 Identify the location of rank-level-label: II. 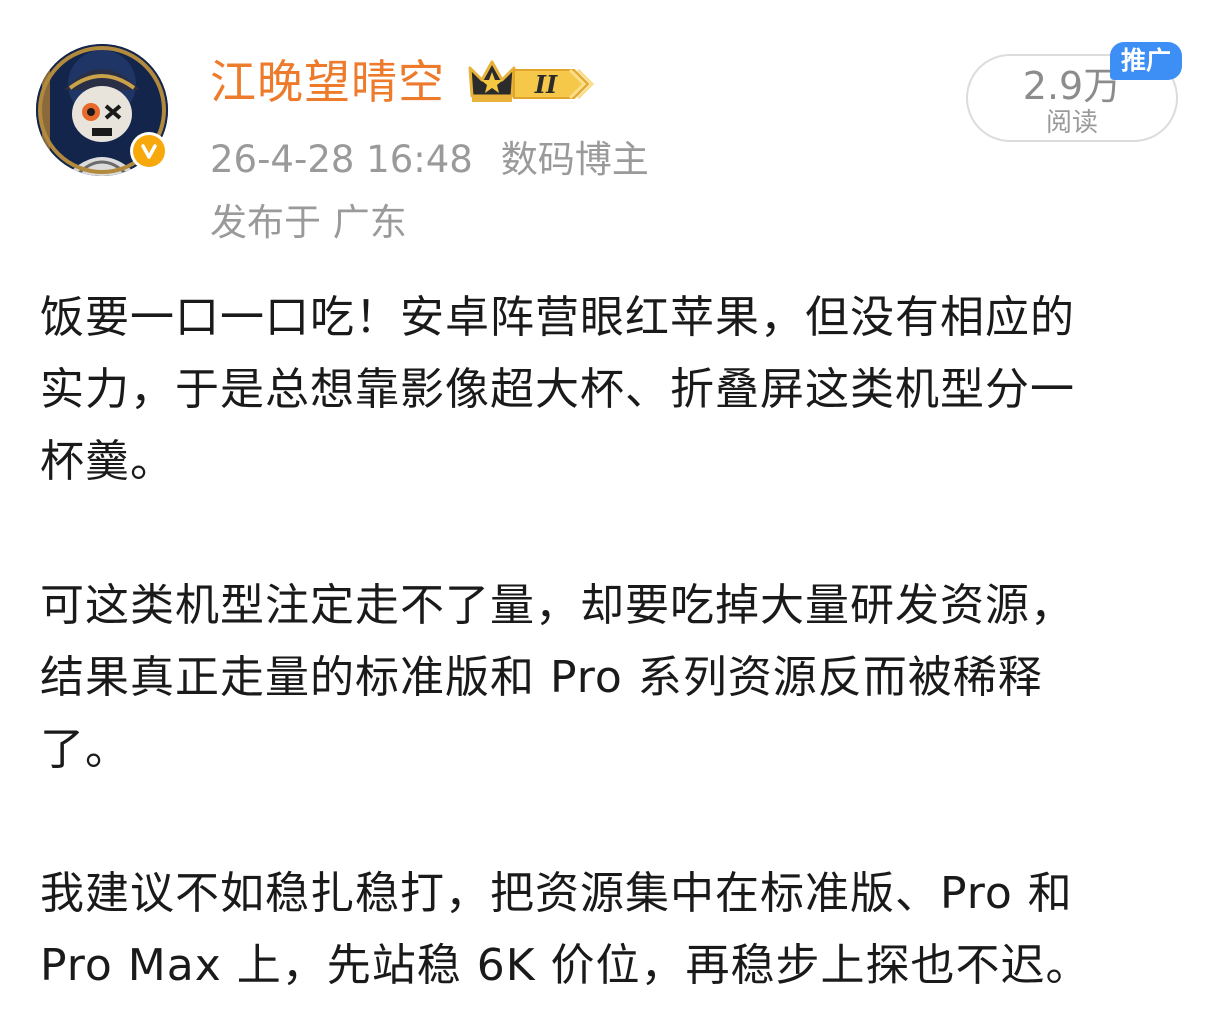
(546, 84).